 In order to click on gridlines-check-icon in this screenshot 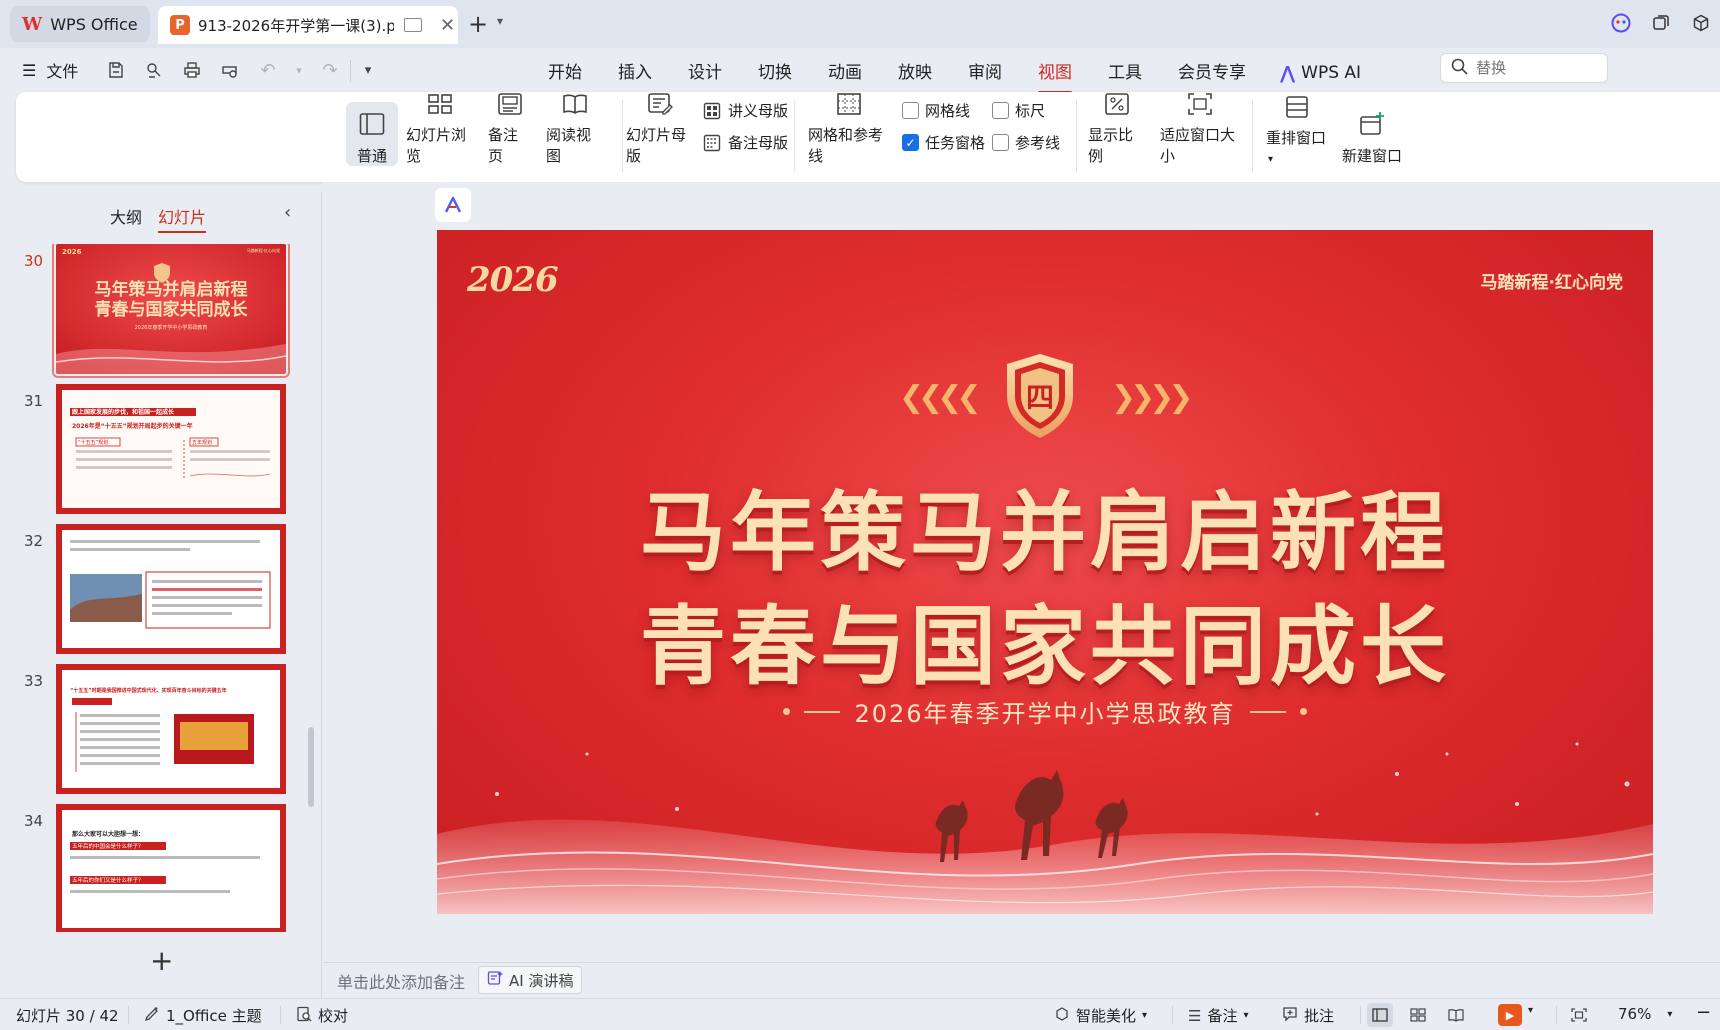, I will do `click(910, 110)`.